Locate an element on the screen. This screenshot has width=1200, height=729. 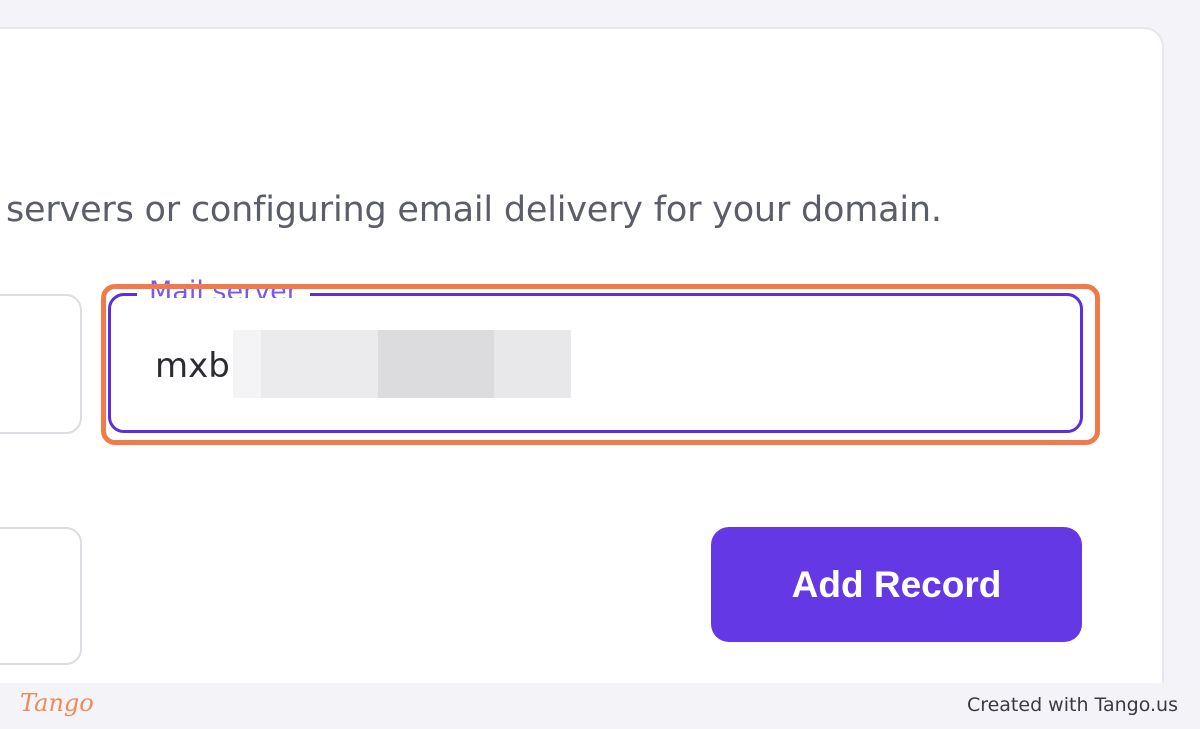
add-record-button: Add Record is located at coordinates (896, 584).